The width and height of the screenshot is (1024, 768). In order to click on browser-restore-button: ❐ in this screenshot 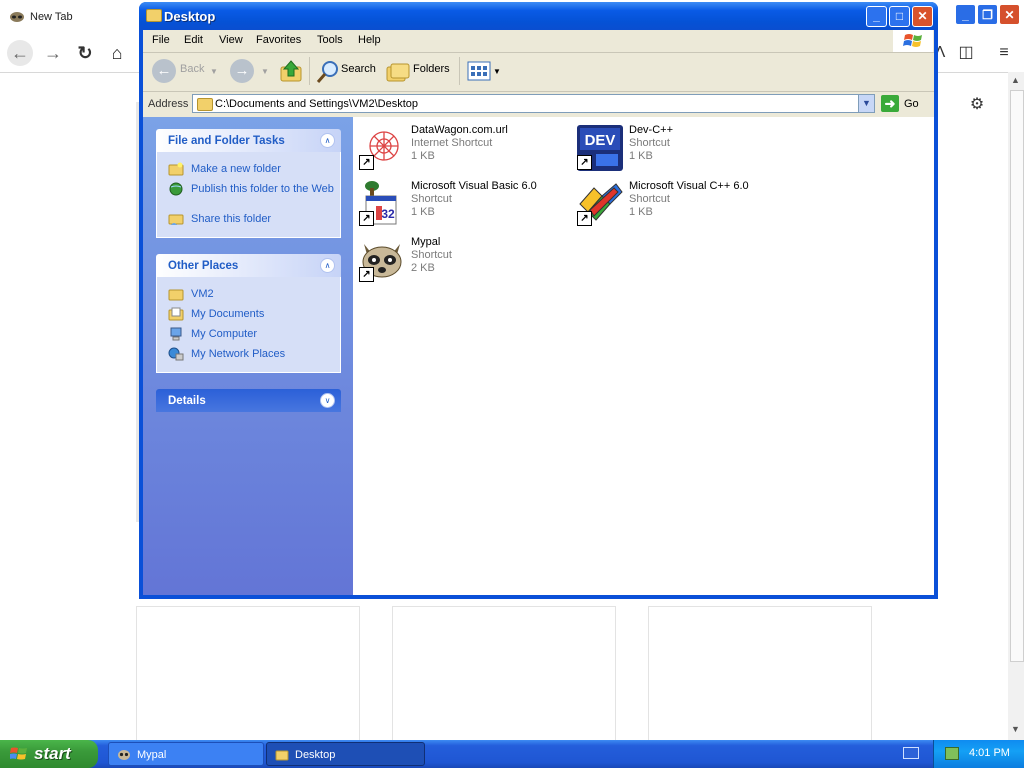, I will do `click(987, 14)`.